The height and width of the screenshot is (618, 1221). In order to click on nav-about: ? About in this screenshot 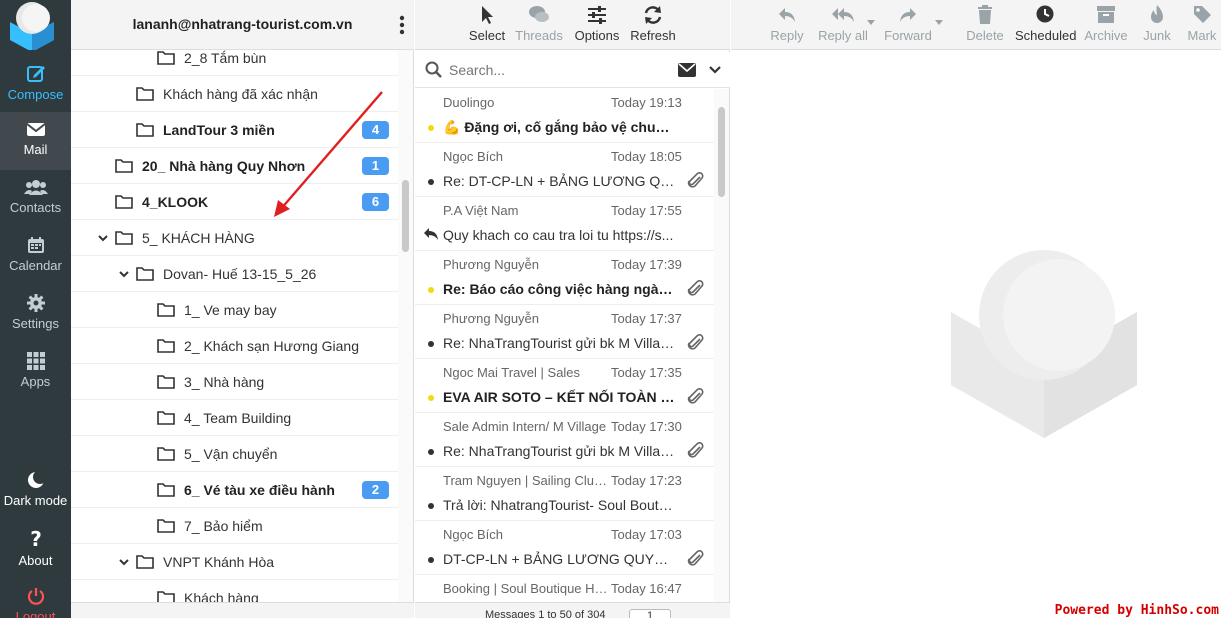, I will do `click(35, 550)`.